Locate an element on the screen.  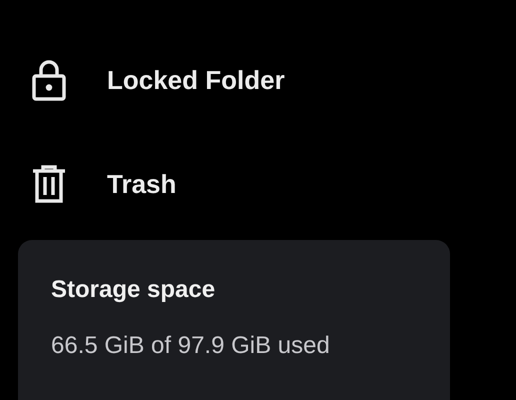
storage-title: Storage space is located at coordinates (133, 290).